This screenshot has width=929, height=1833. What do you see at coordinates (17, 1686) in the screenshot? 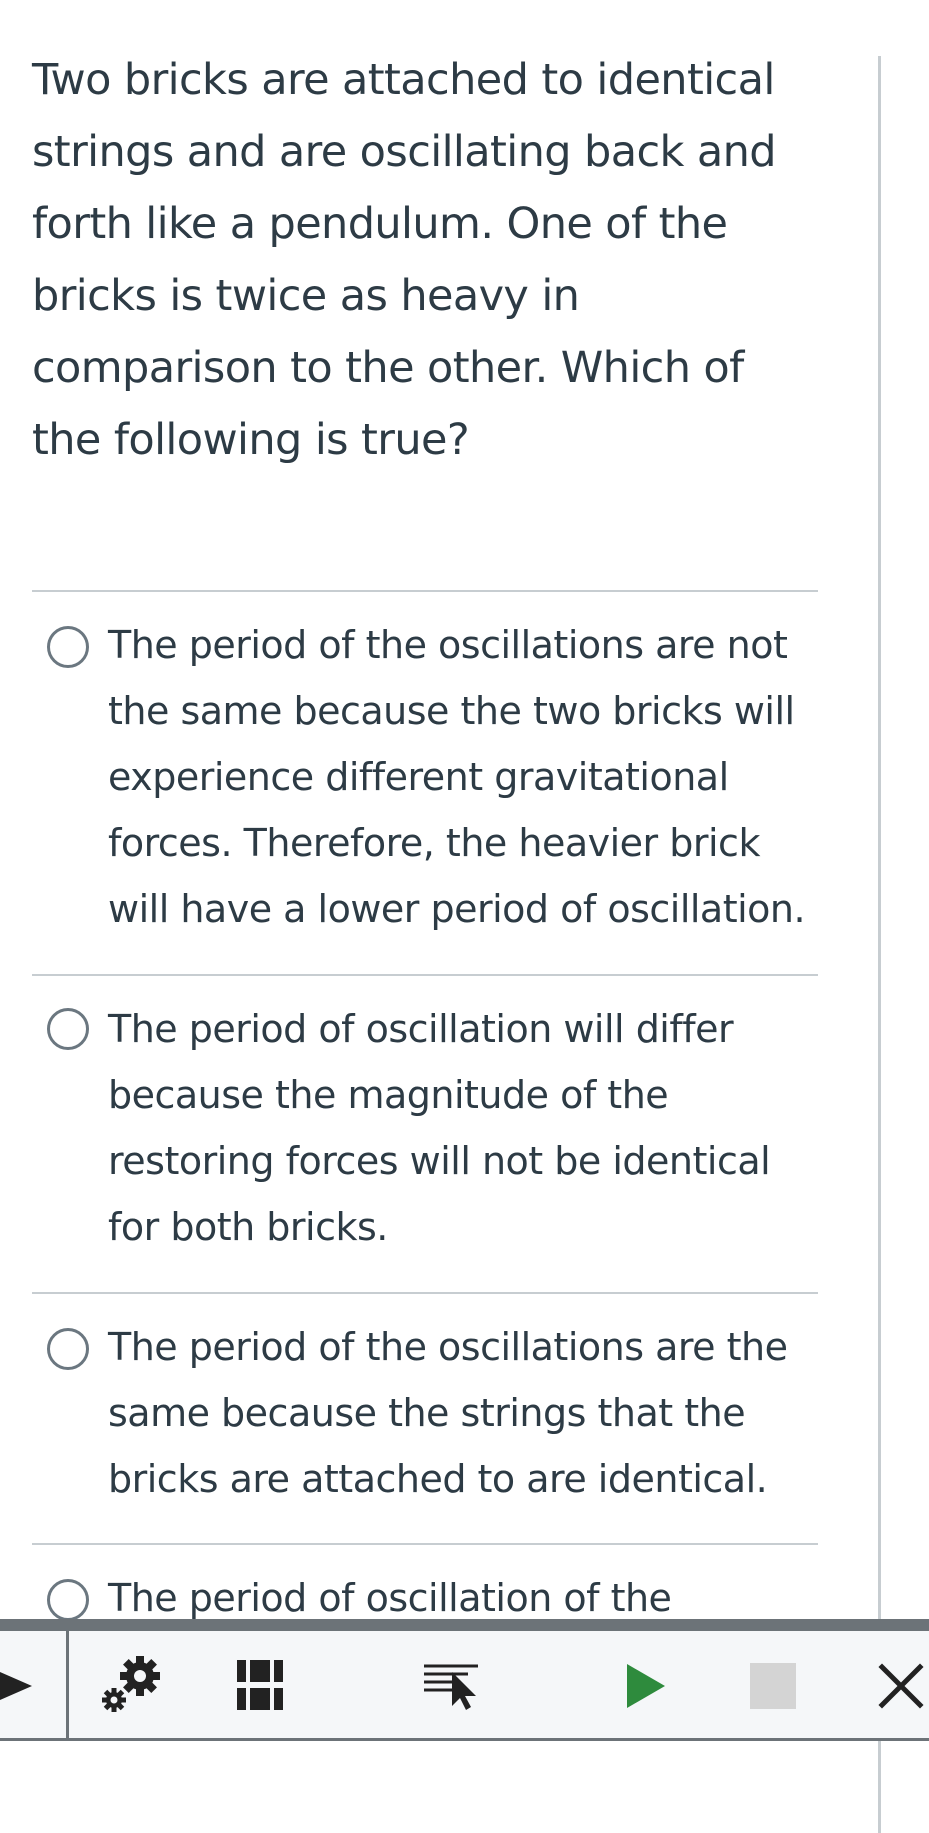
I see `play-arrow-icon` at bounding box center [17, 1686].